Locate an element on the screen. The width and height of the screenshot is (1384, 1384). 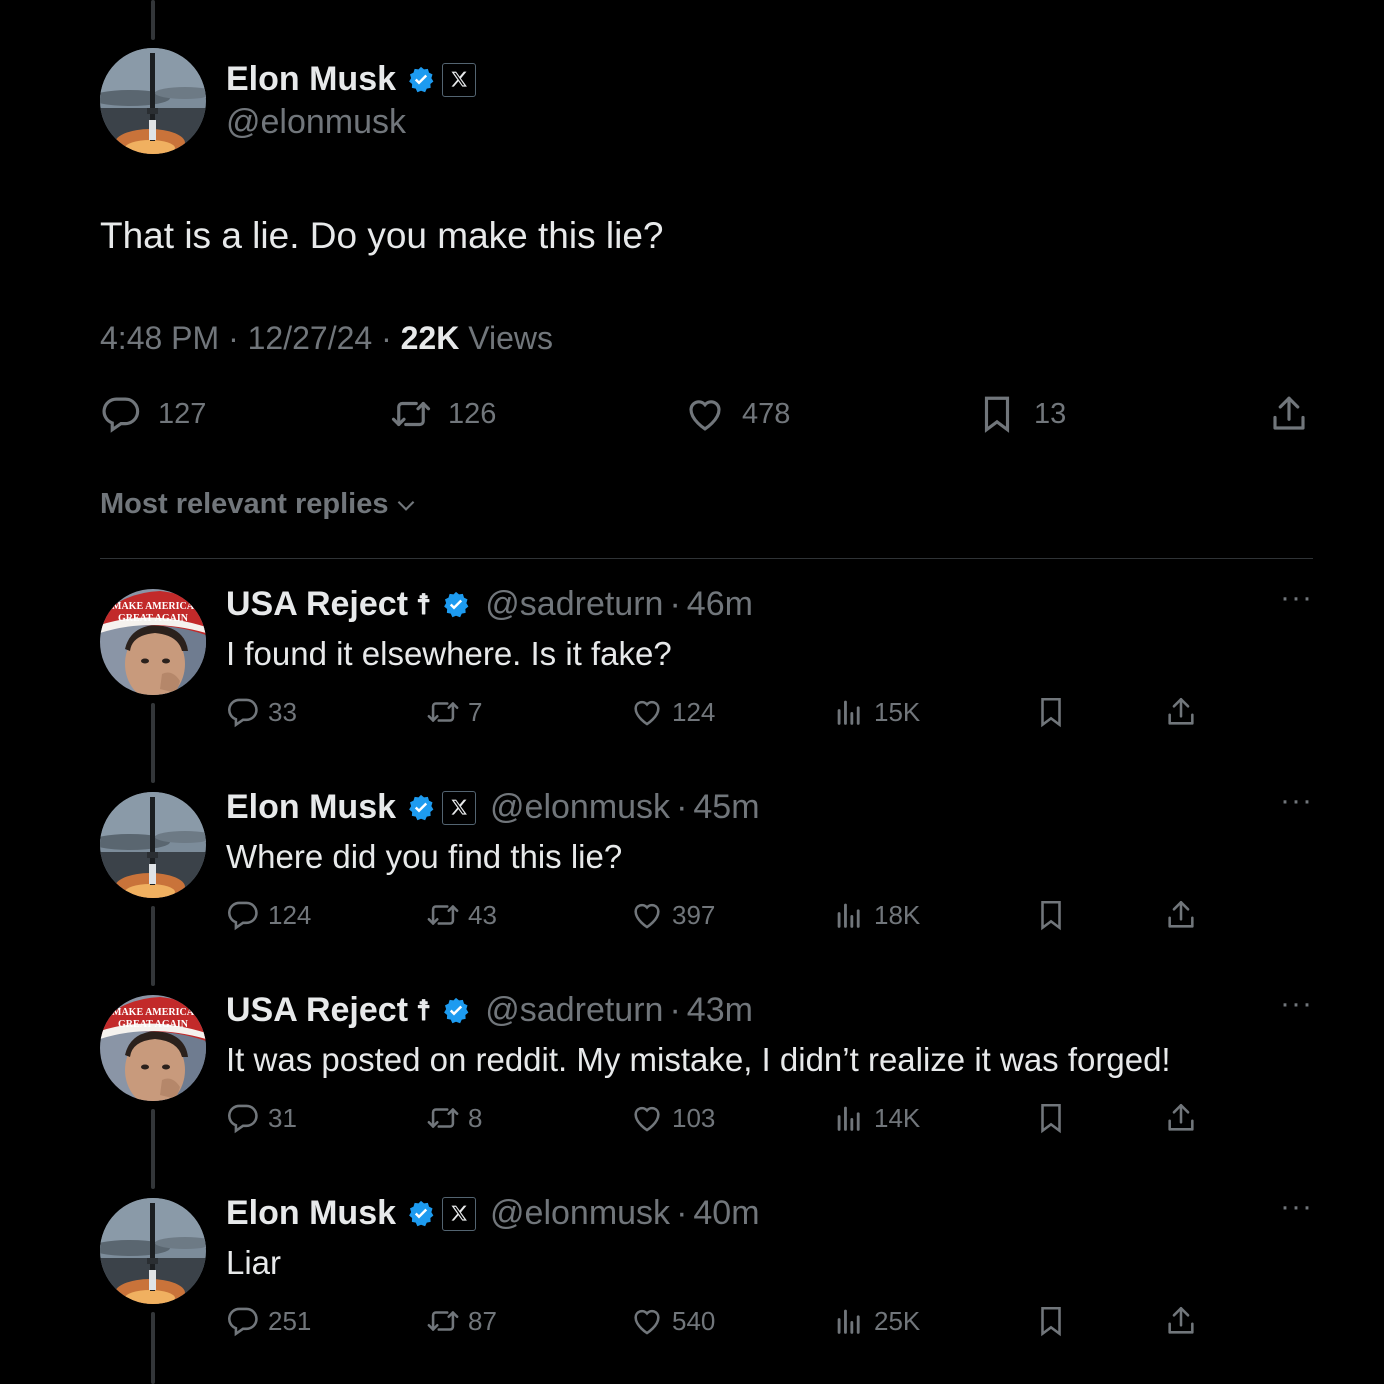
tweet-meta: 4:48 PM · 12/27/24 · 22K Views is located at coordinates (326, 338).